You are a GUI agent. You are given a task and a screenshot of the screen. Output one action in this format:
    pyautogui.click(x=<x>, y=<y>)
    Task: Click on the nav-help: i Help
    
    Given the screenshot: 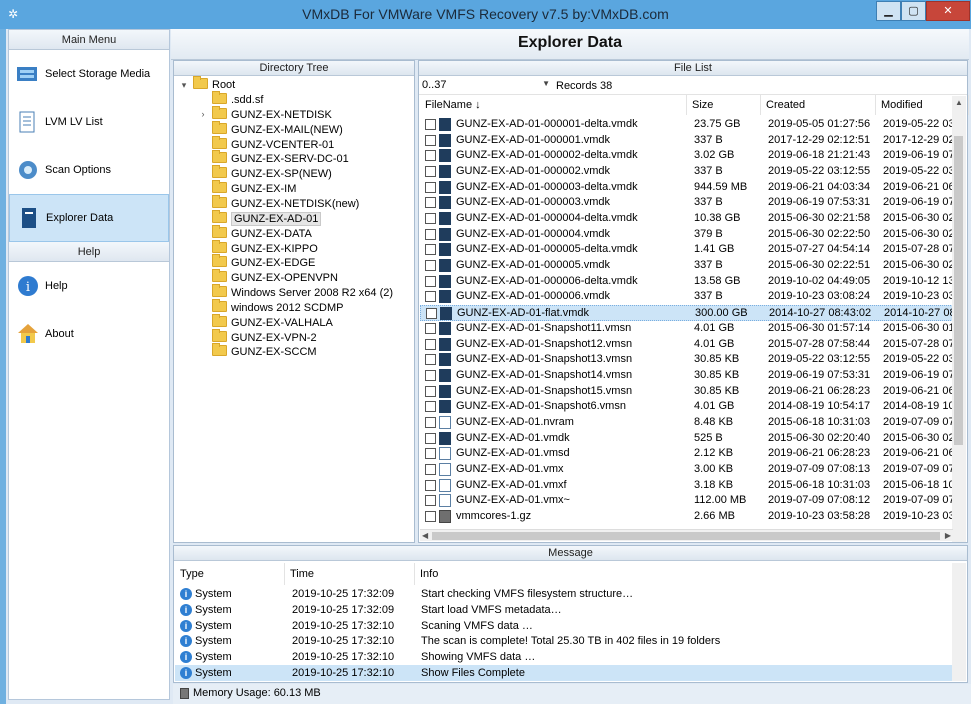 What is the action you would take?
    pyautogui.click(x=89, y=286)
    